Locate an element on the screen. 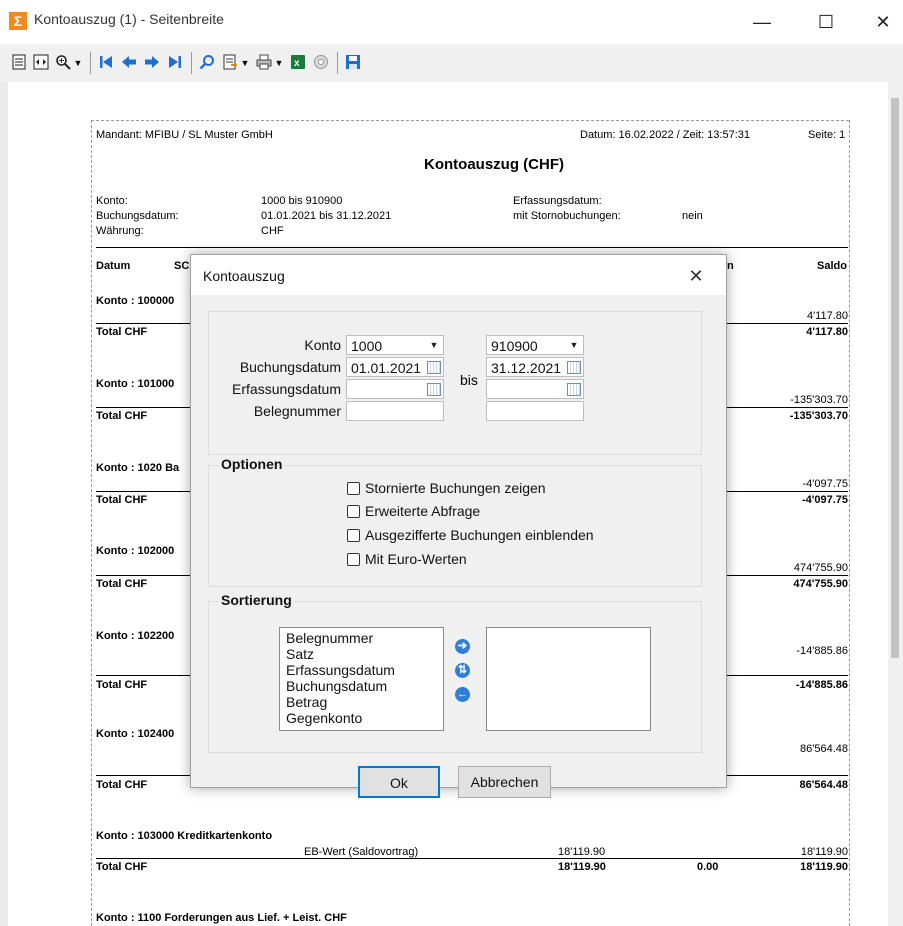 The height and width of the screenshot is (926, 903). col-datum: Datum is located at coordinates (113, 266).